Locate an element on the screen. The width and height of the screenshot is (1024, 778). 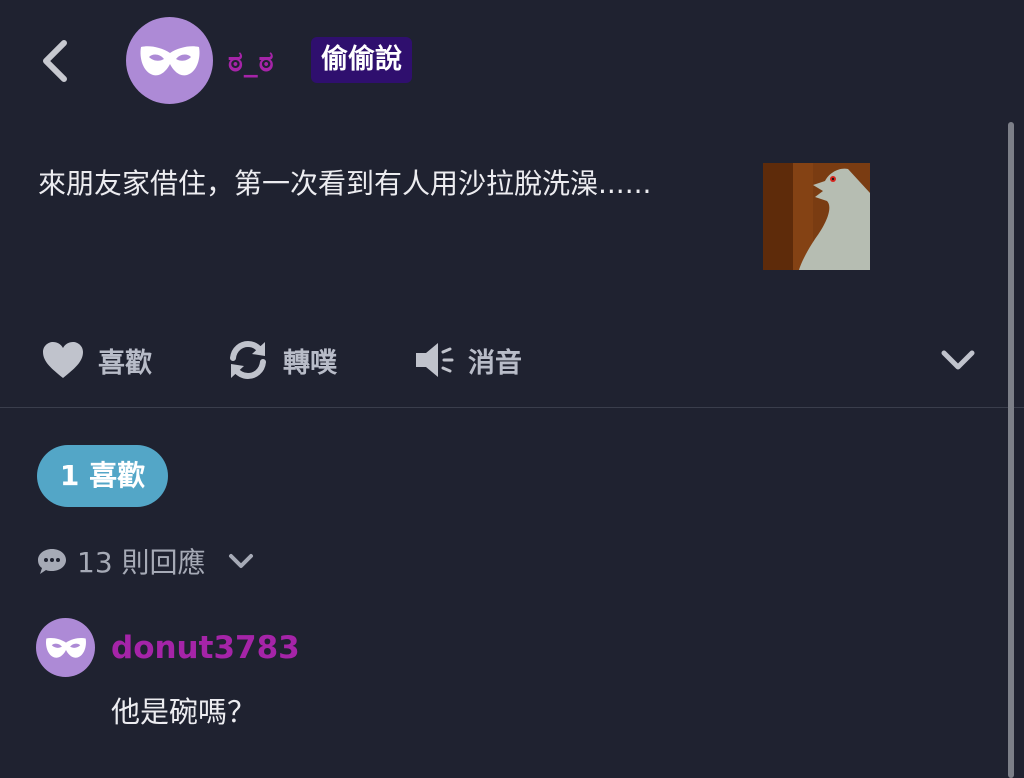
comment-text: 他是碗嗎？ is located at coordinates (184, 712).